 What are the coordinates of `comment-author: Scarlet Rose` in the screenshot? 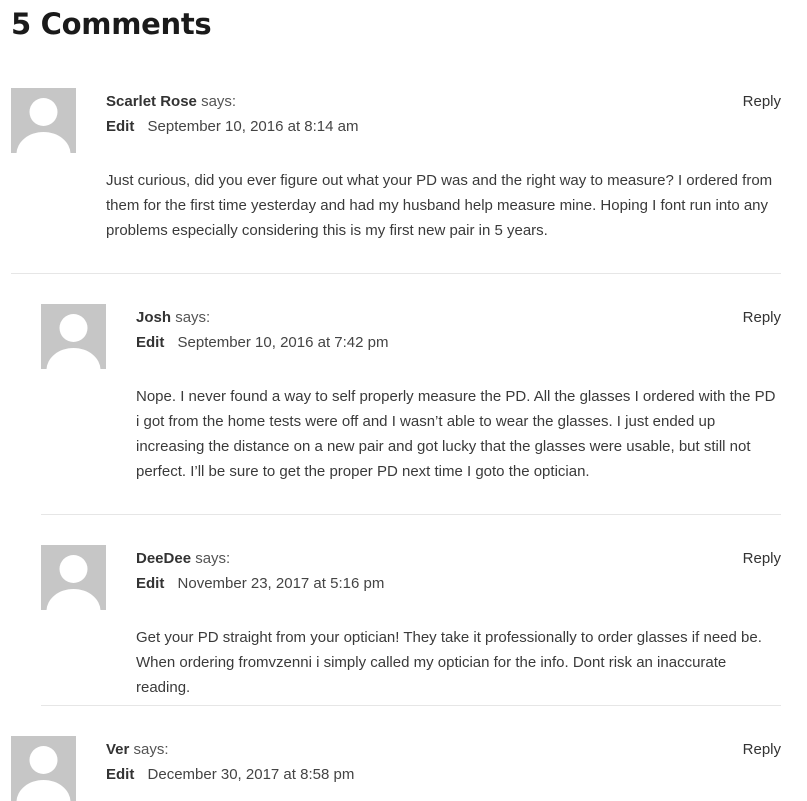 It's located at (151, 101).